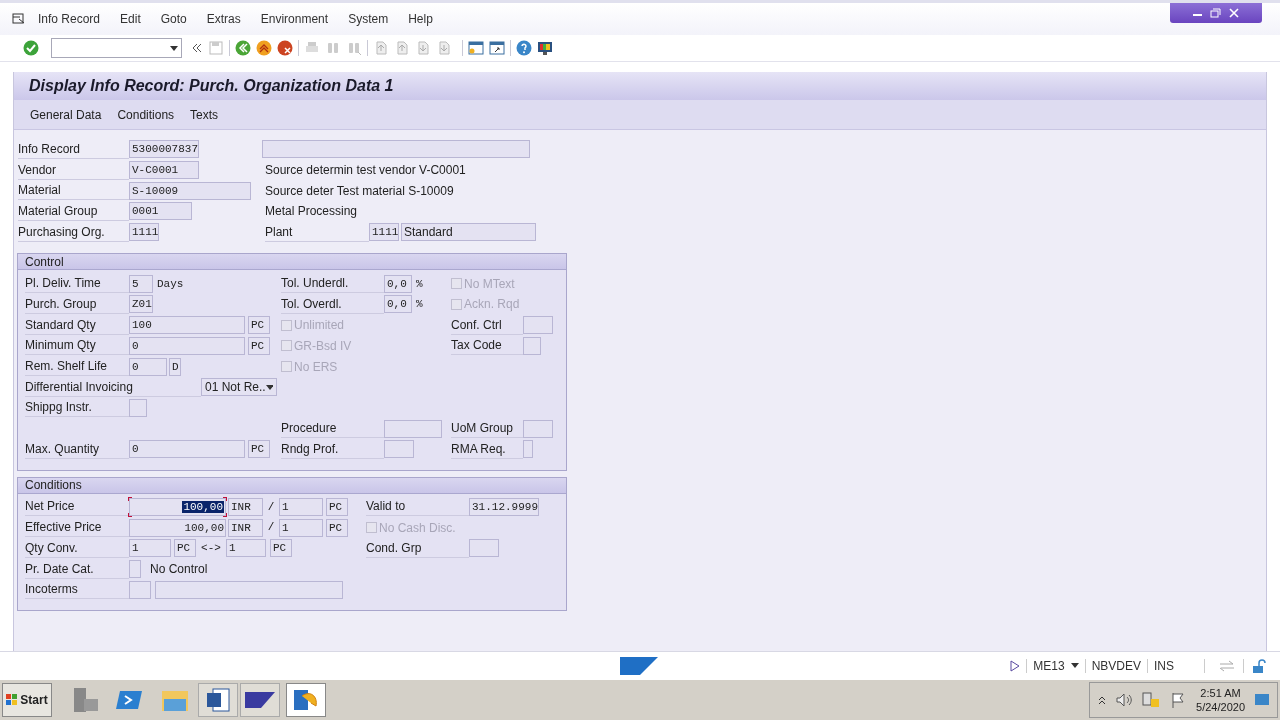  What do you see at coordinates (468, 232) in the screenshot?
I see `input-field: Standard` at bounding box center [468, 232].